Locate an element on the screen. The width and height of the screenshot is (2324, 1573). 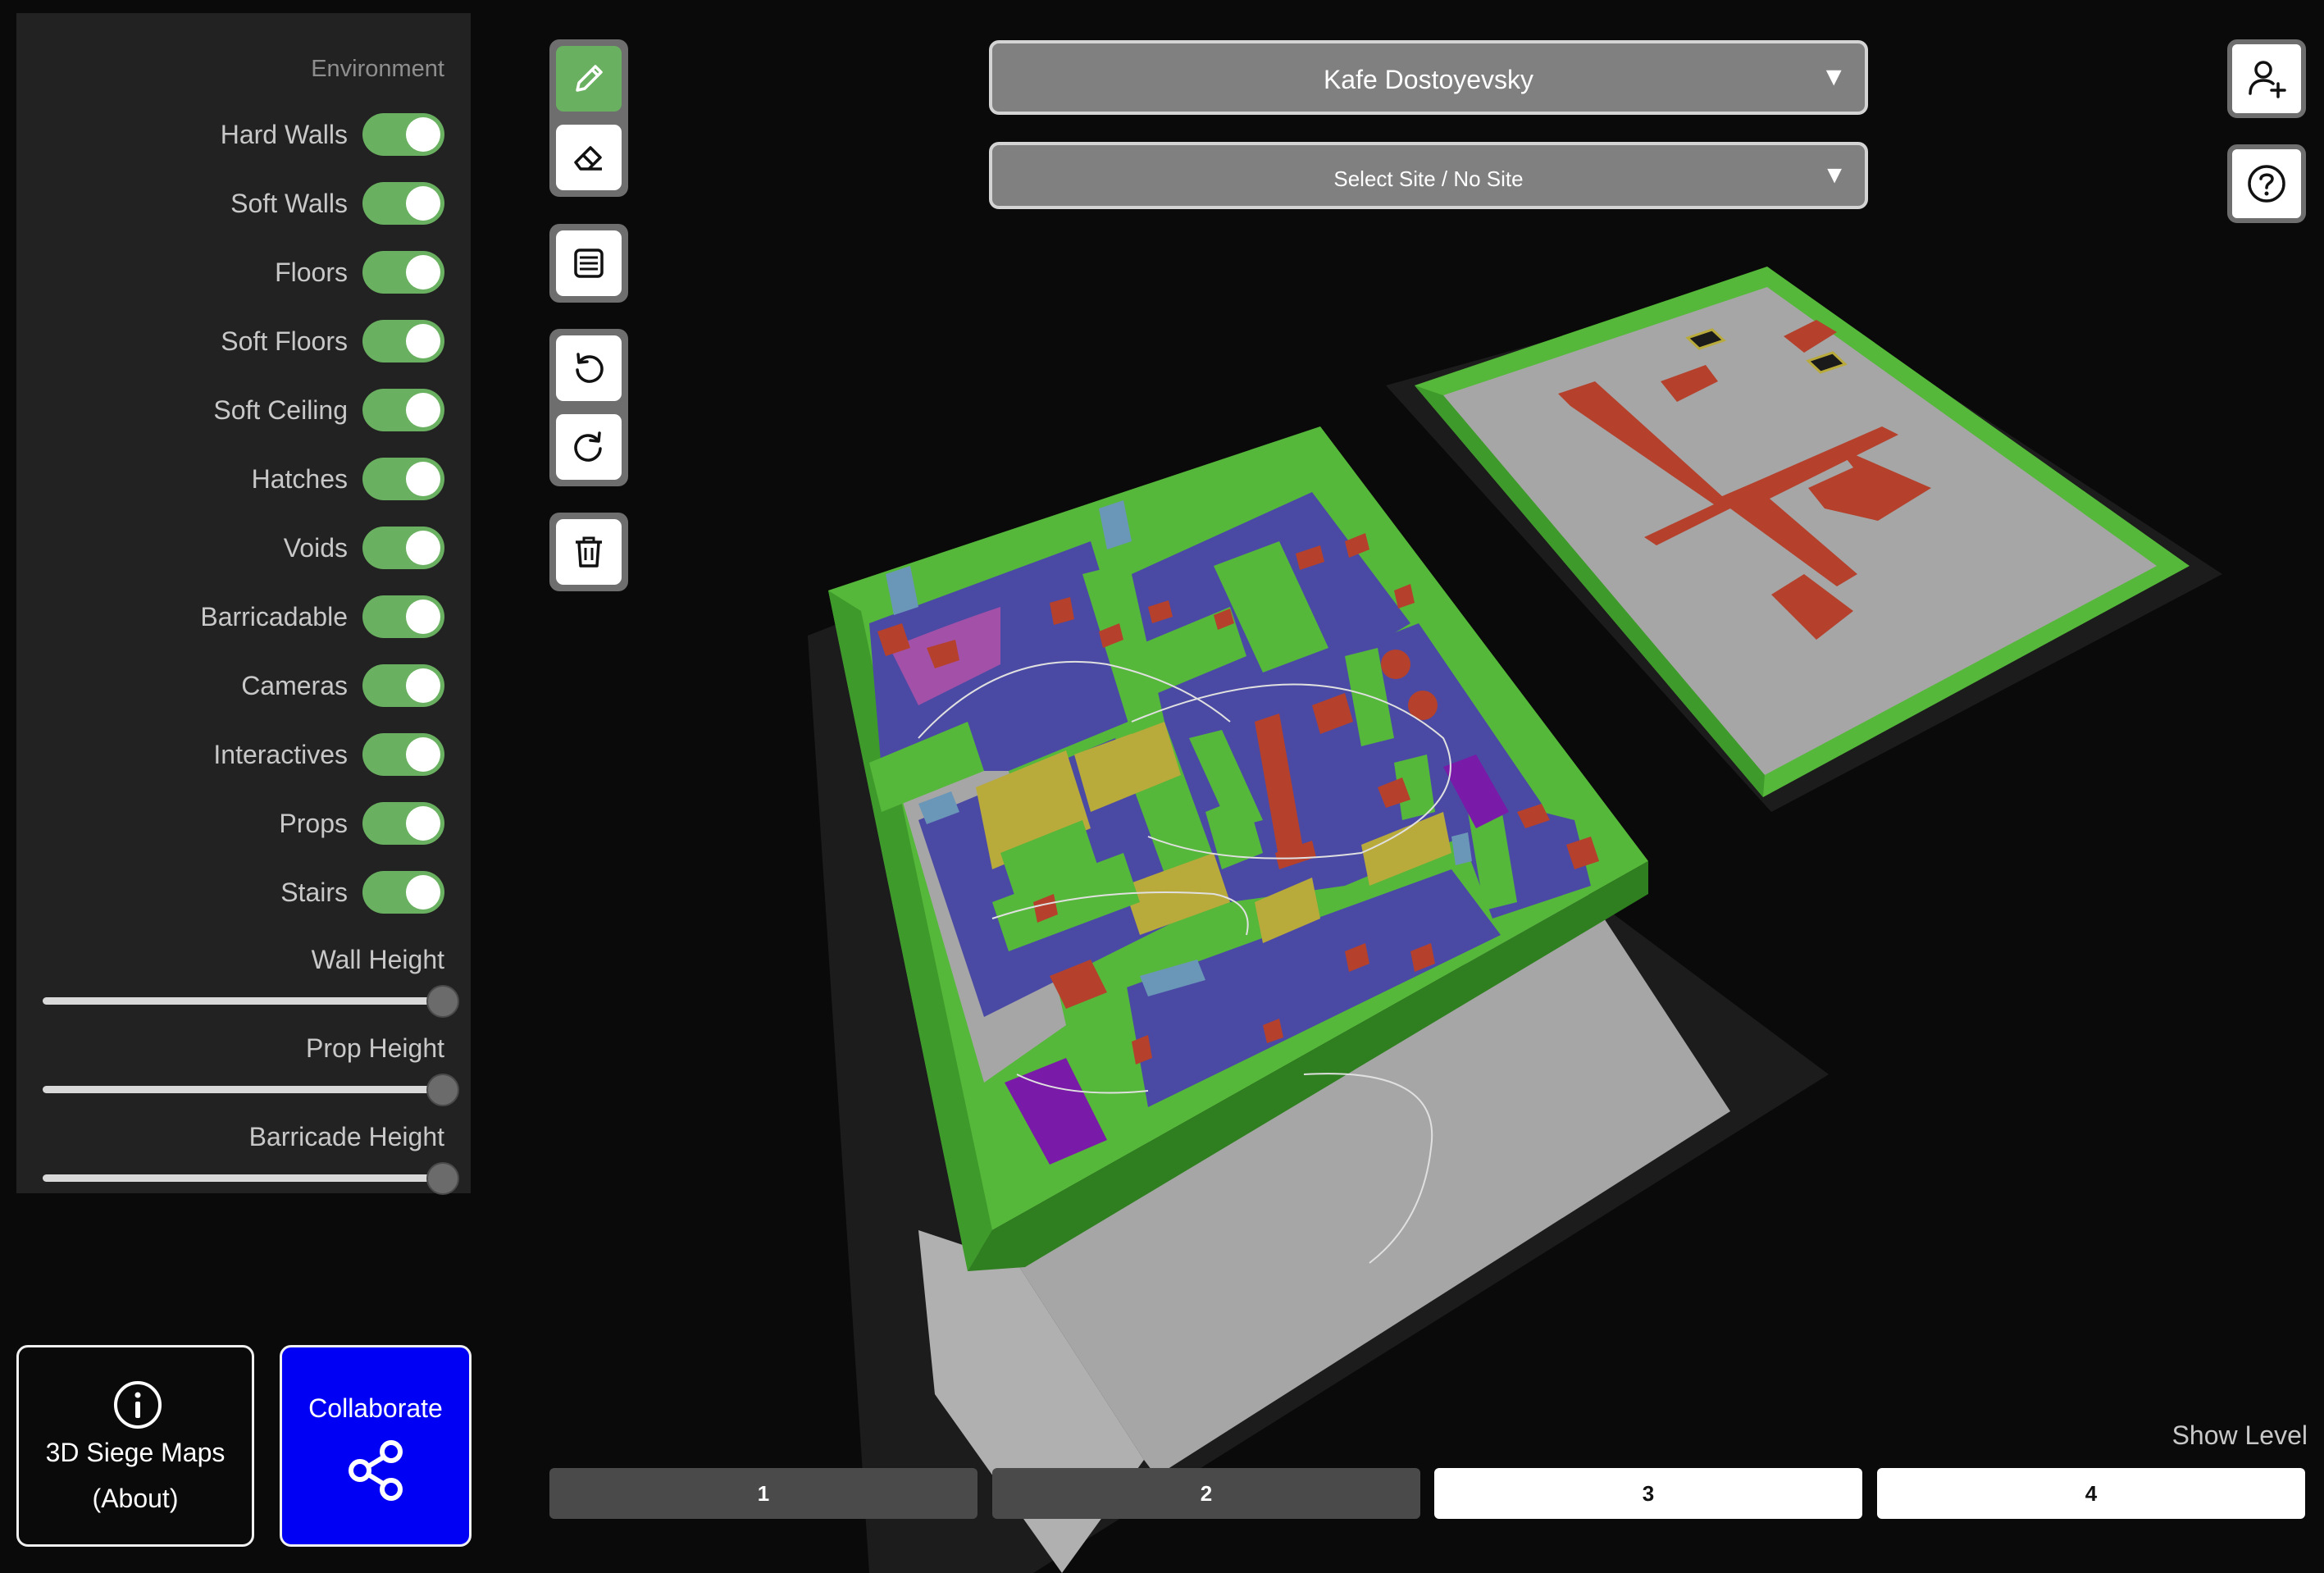
site-select-value: Select Site / No Site is located at coordinates (1428, 179).